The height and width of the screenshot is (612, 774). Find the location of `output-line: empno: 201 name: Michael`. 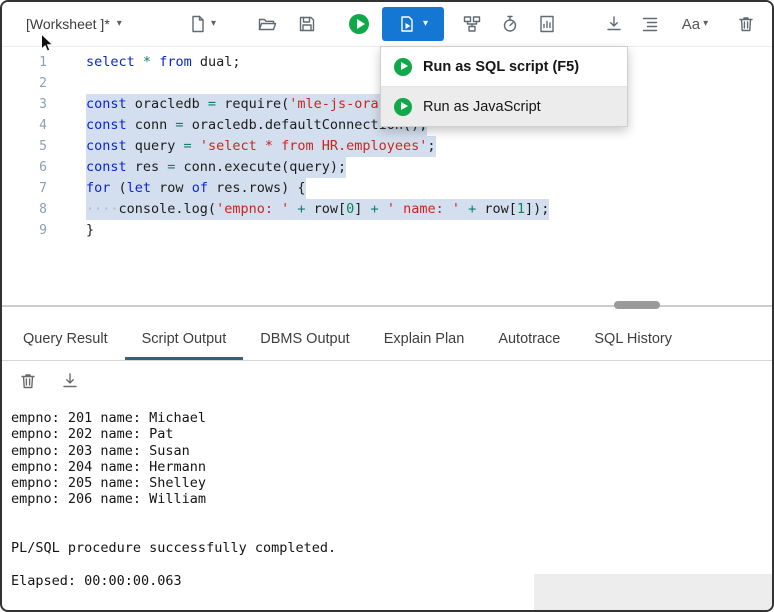

output-line: empno: 201 name: Michael is located at coordinates (109, 418).